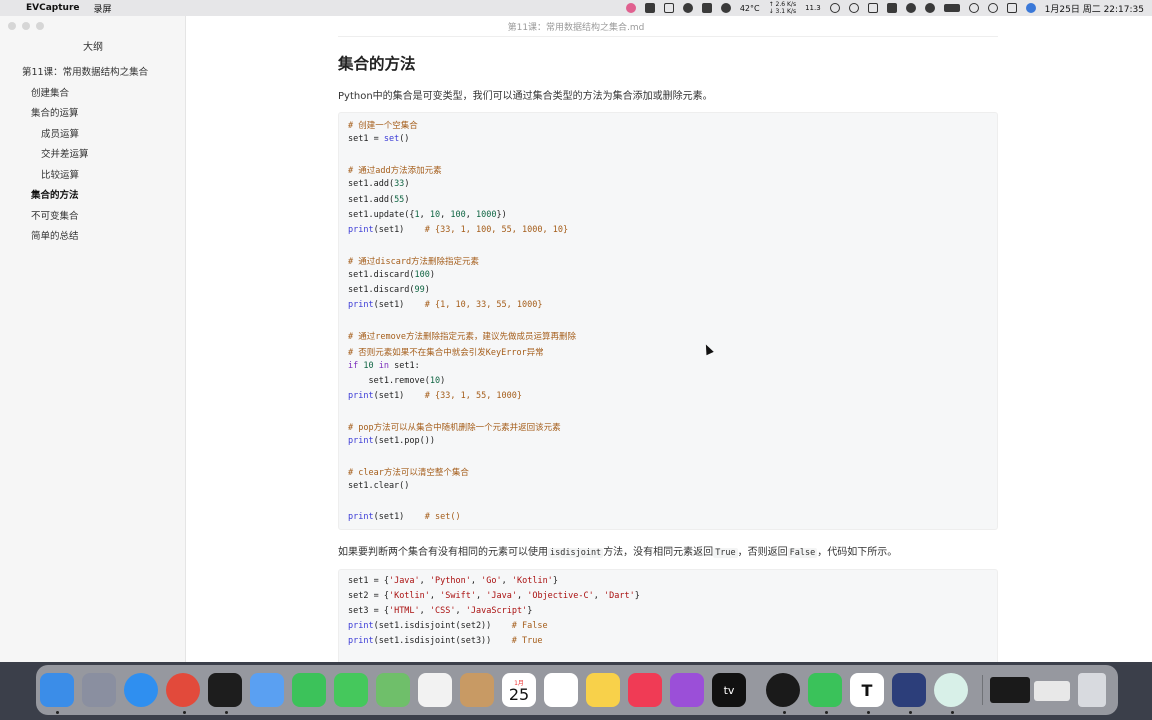 Image resolution: width=1152 pixels, height=720 pixels. Describe the element at coordinates (55, 235) in the screenshot. I see `toc-item-summary: 简单的总结` at that location.